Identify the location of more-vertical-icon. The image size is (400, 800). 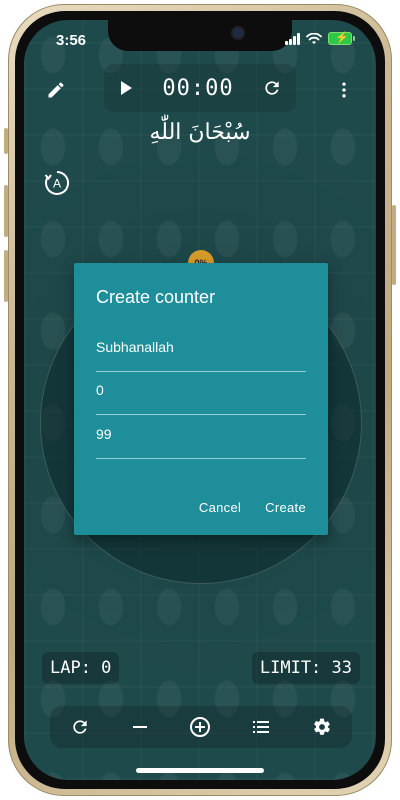
(344, 90).